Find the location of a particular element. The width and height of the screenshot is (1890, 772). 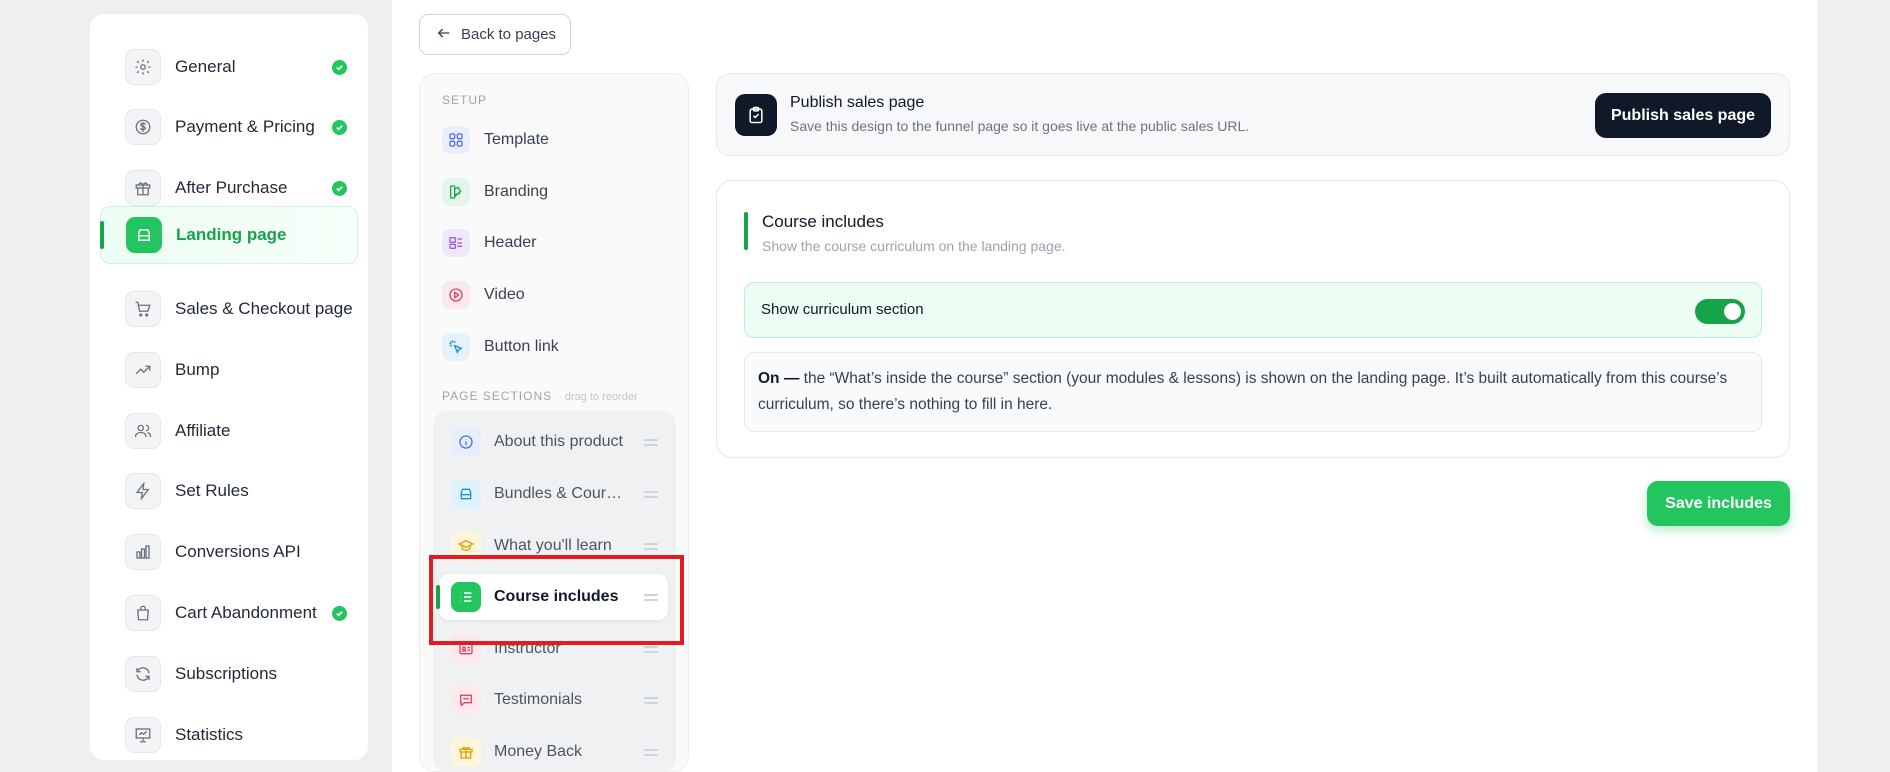

section-item-label: Testimonials is located at coordinates (538, 699).